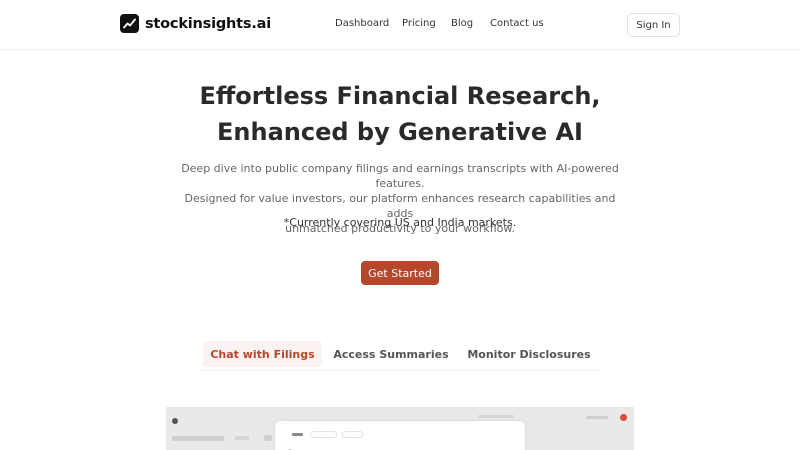 This screenshot has width=800, height=450. What do you see at coordinates (129, 23) in the screenshot?
I see `trend-line-icon` at bounding box center [129, 23].